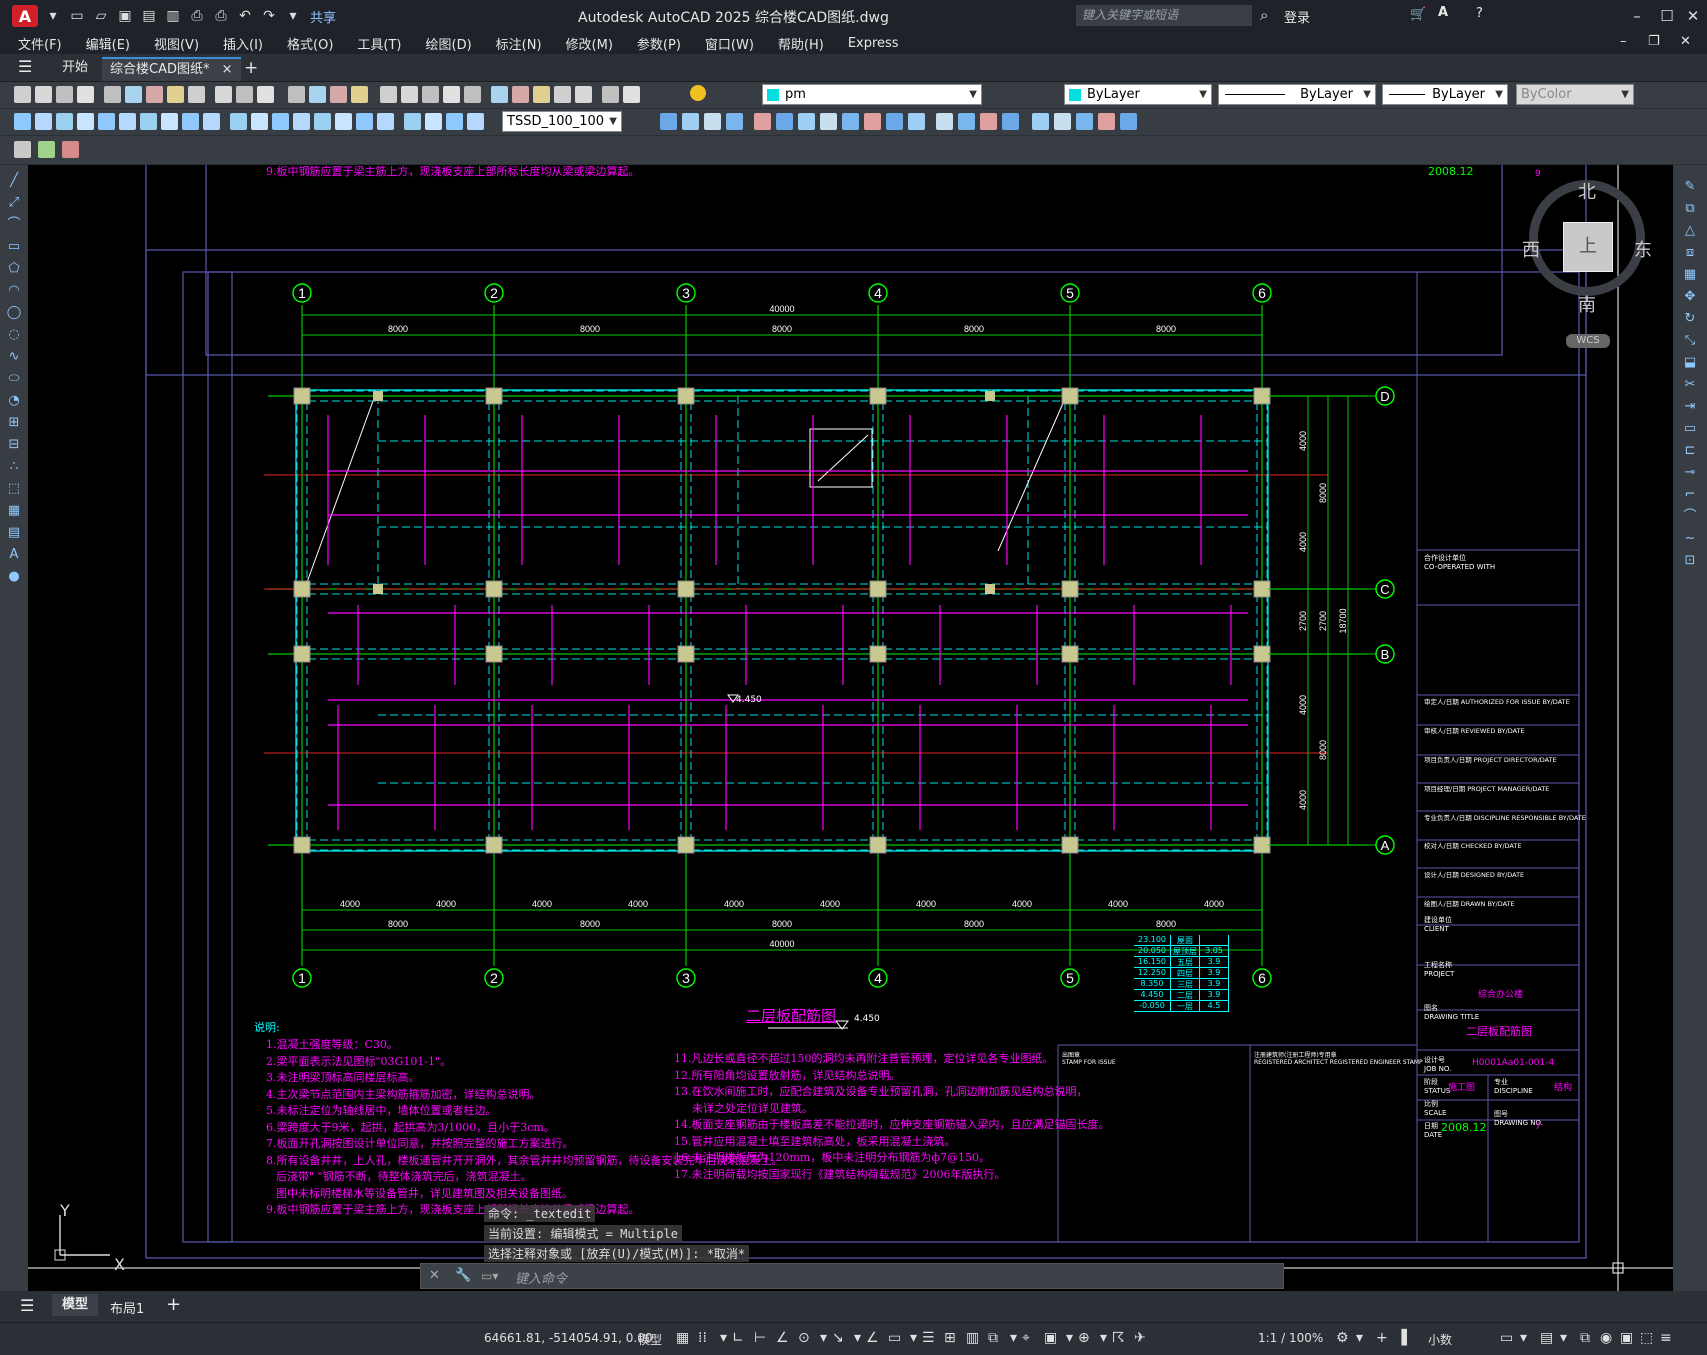  I want to click on status-tool-icon: ▤, so click(1546, 1338).